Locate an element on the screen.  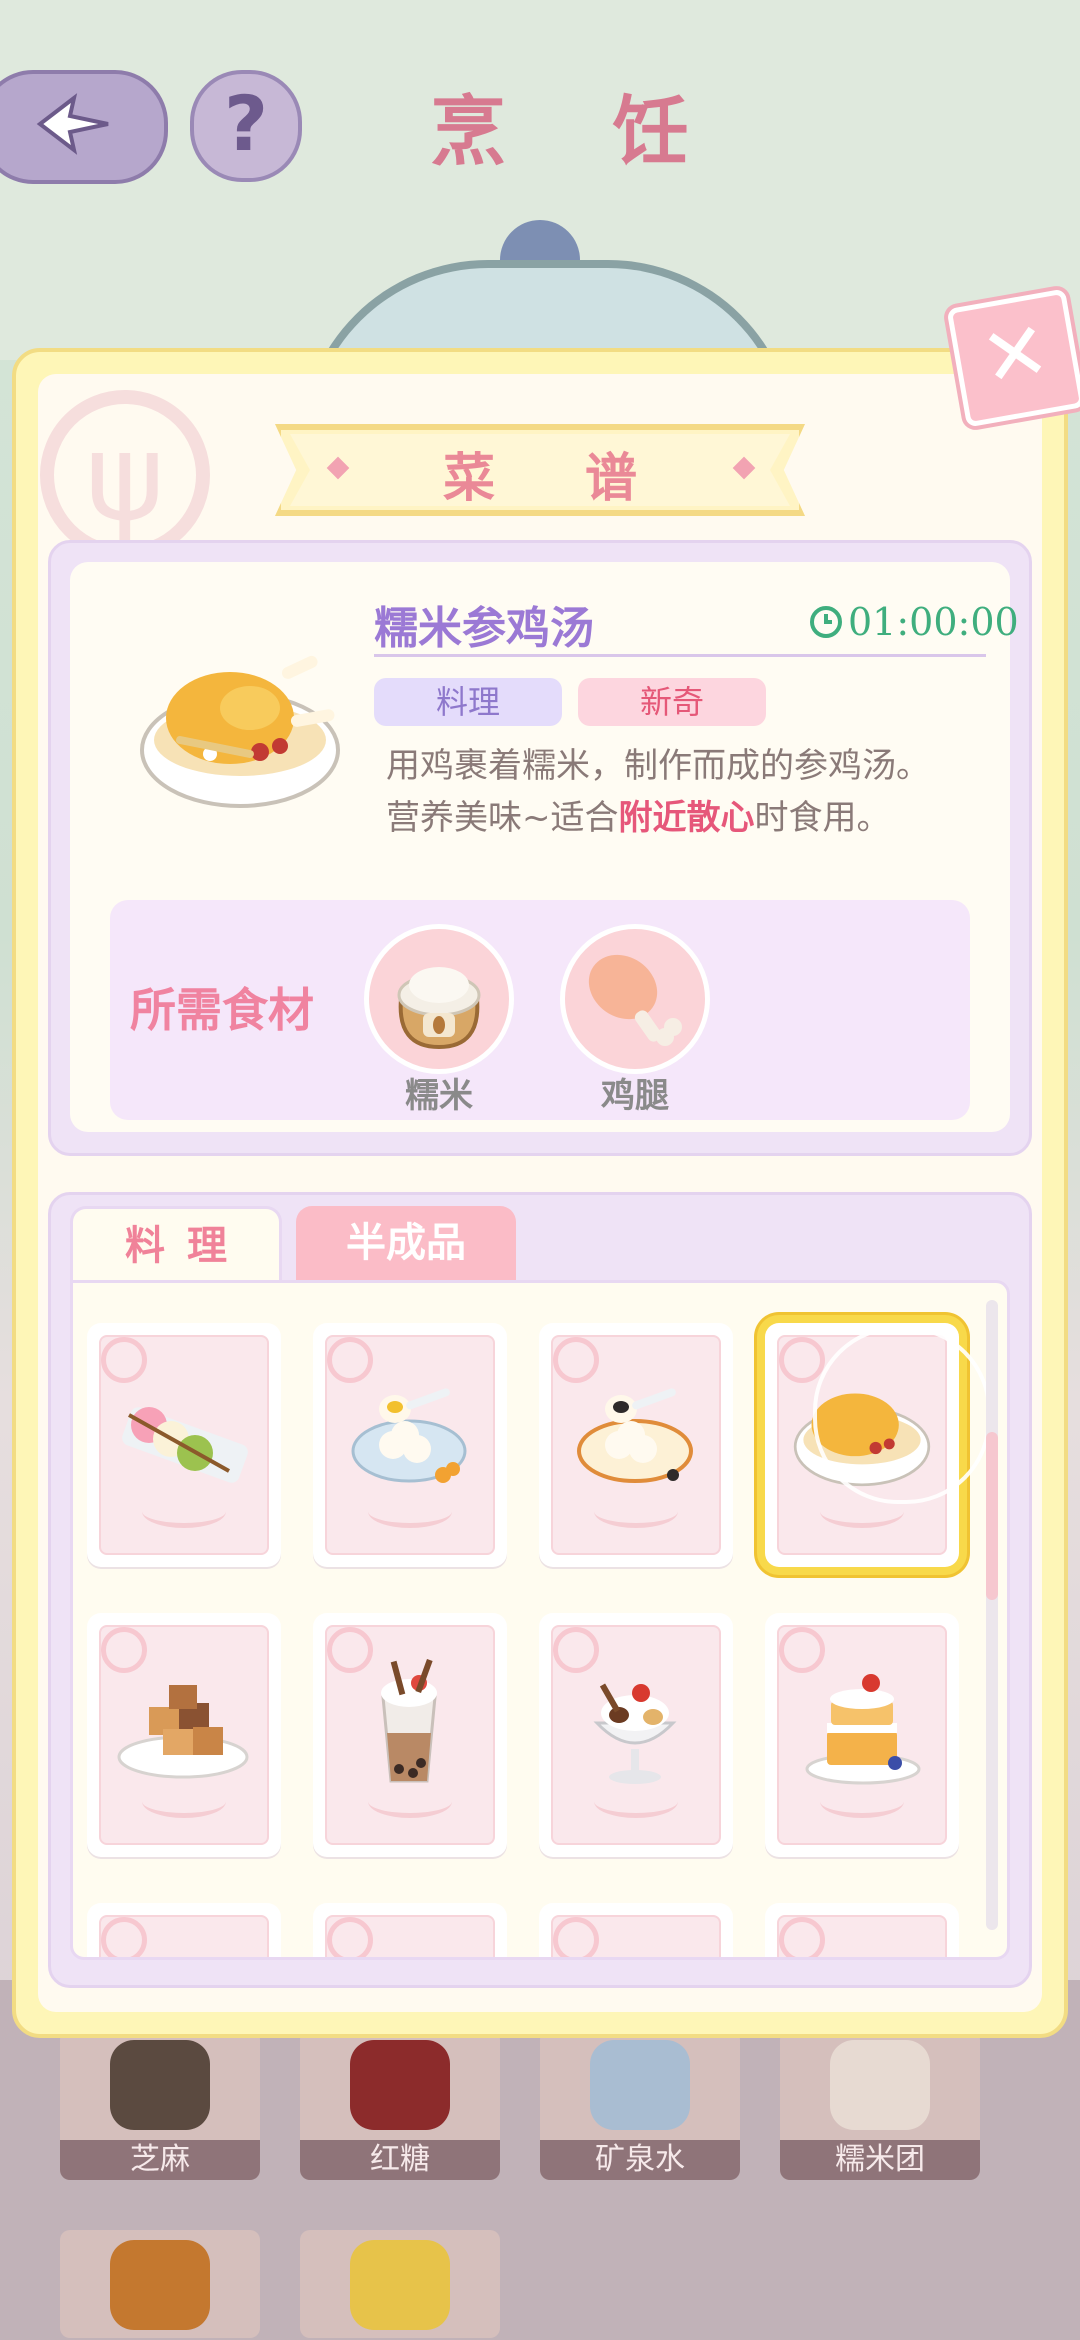
bg-ingredient-label: 糯米团 is located at coordinates (880, 2160).